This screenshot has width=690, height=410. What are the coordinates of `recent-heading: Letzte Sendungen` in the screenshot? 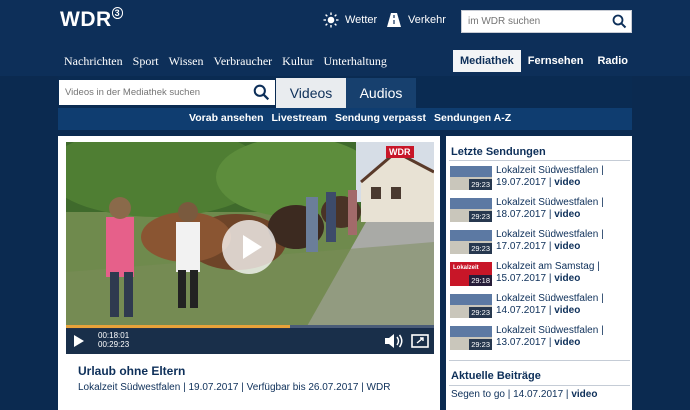 It's located at (498, 152).